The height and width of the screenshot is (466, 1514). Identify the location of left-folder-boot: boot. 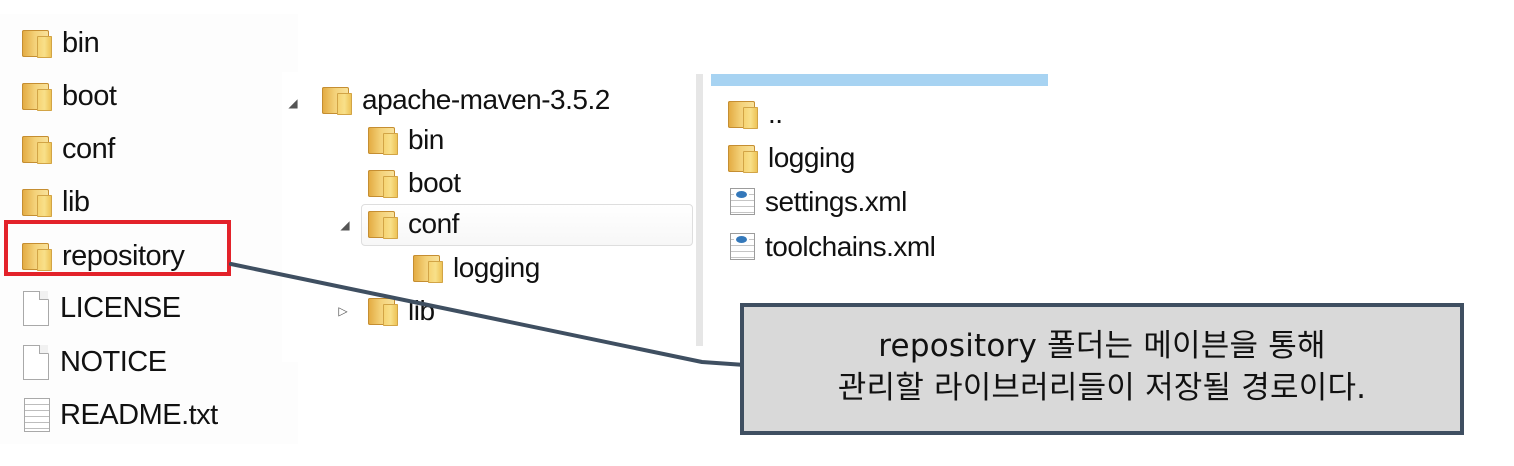
(69, 96).